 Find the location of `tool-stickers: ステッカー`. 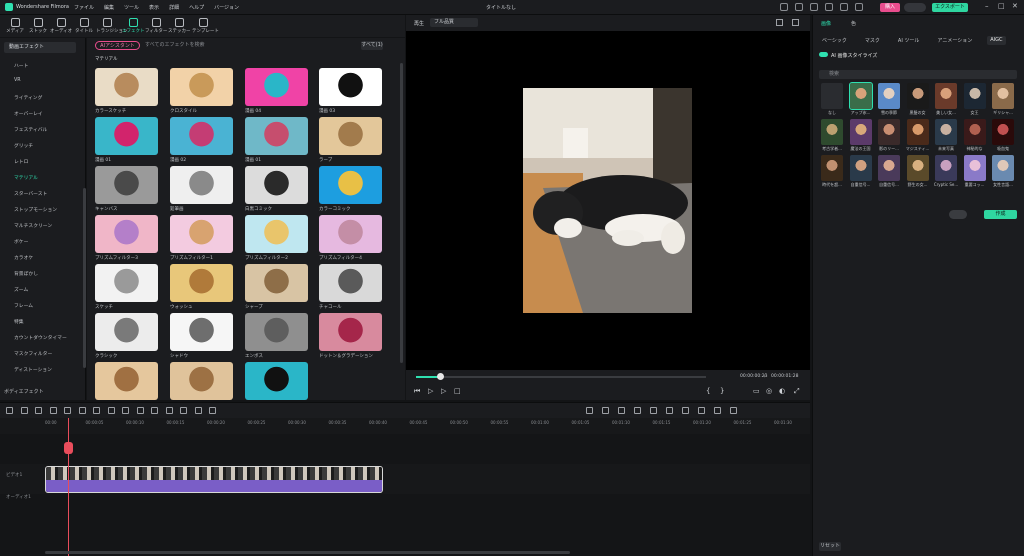

tool-stickers: ステッカー is located at coordinates (179, 27).